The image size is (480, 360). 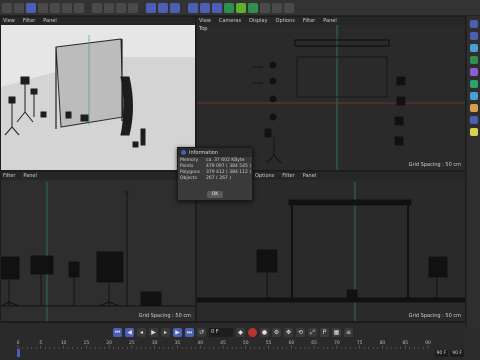 I want to click on frame-ruler: 0 5 10 15 20 25 30 35 40 45 50 55 60 65 70 75 80 85 90, so click(x=233, y=350).